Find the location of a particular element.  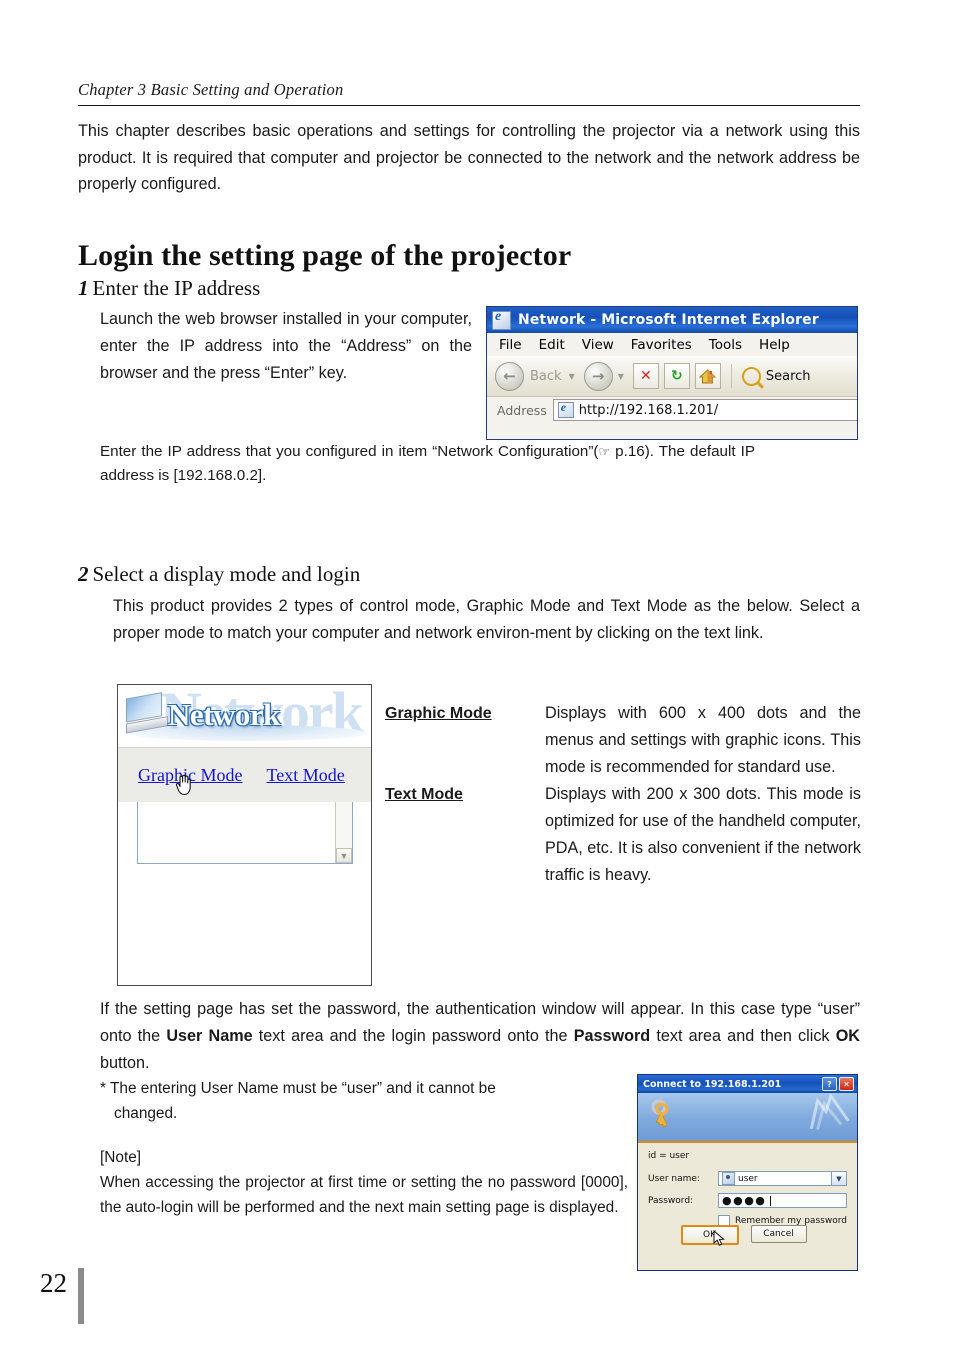

search-icon is located at coordinates (751, 376).